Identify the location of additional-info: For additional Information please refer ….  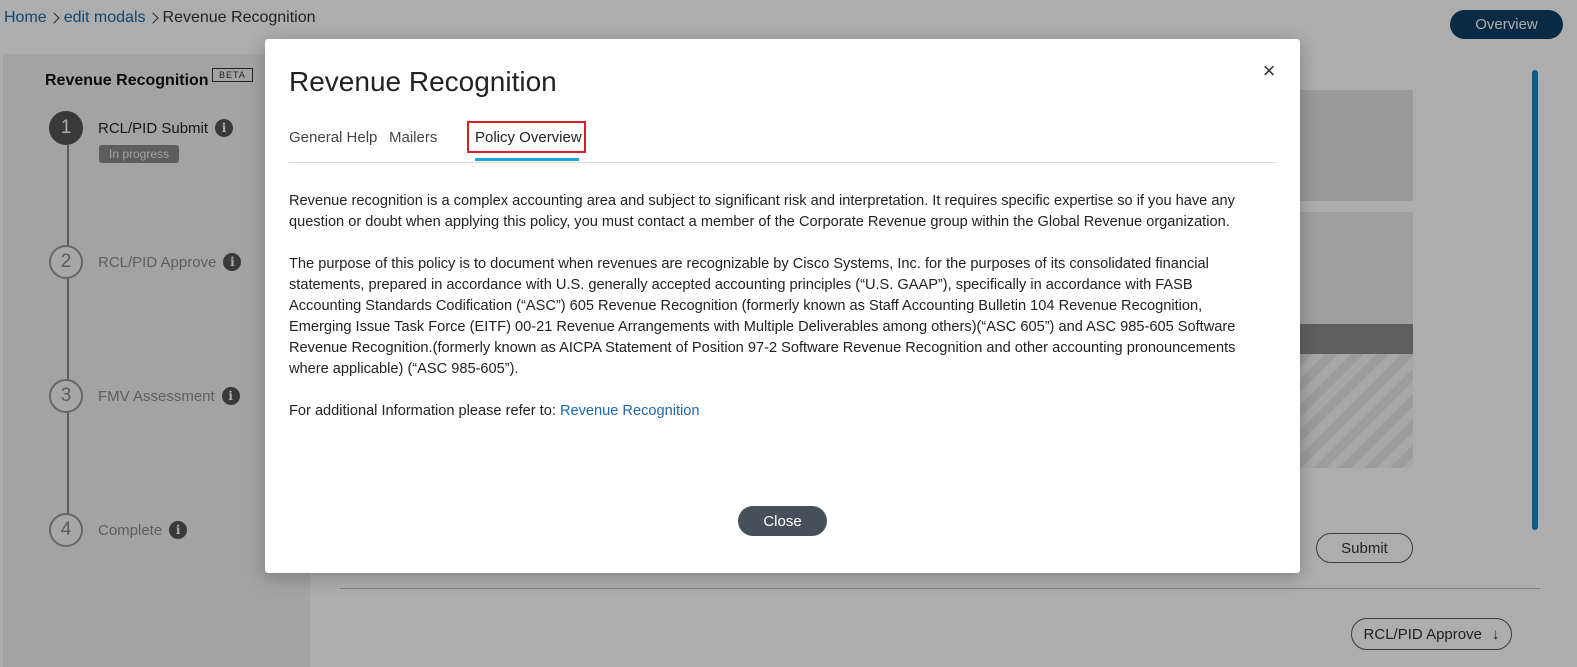
(769, 411).